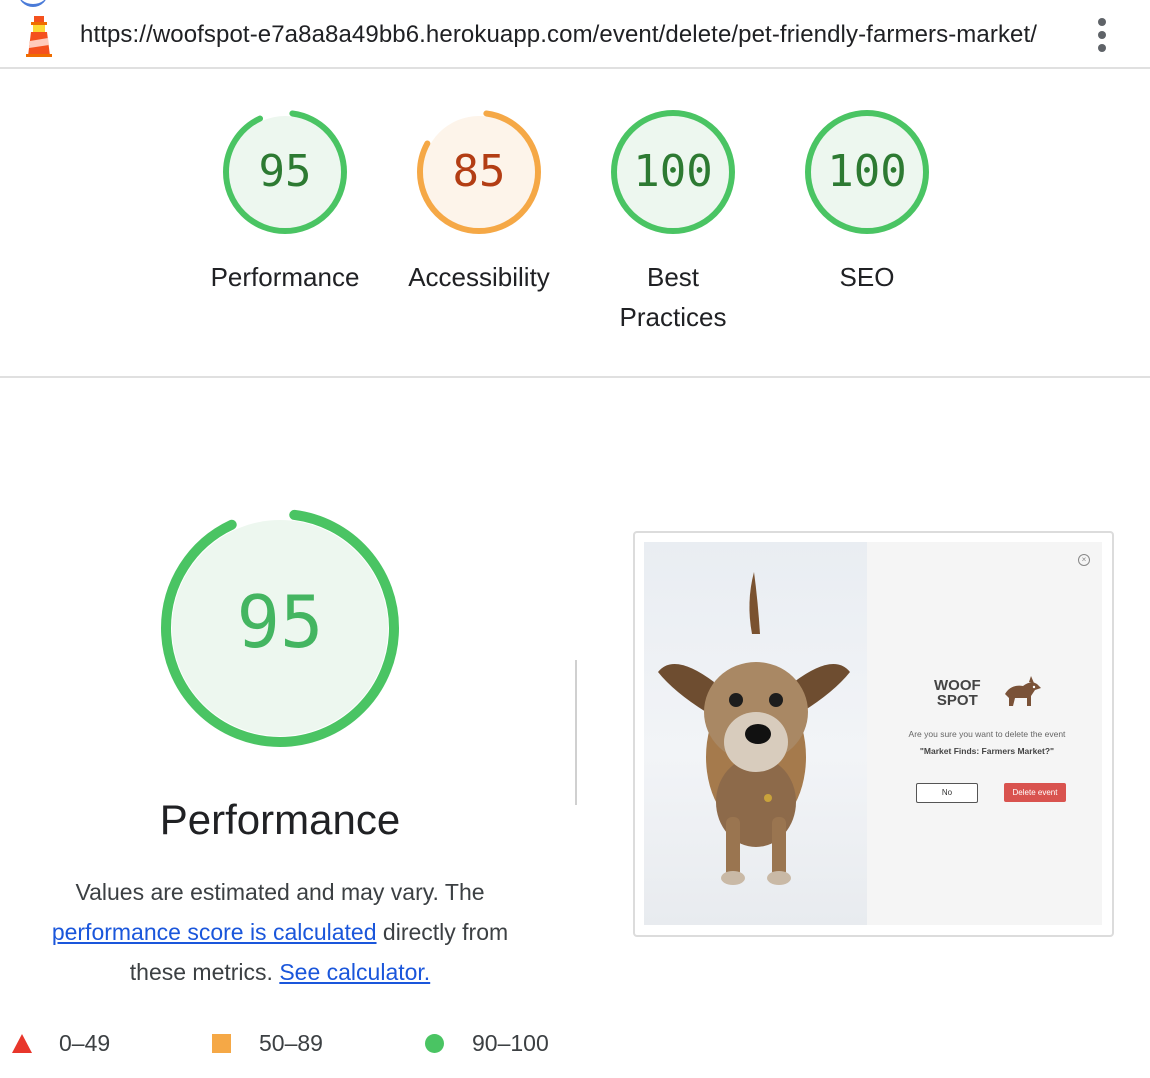 Image resolution: width=1150 pixels, height=1078 pixels. What do you see at coordinates (673, 277) in the screenshot?
I see `best-practices-label-line1: Best` at bounding box center [673, 277].